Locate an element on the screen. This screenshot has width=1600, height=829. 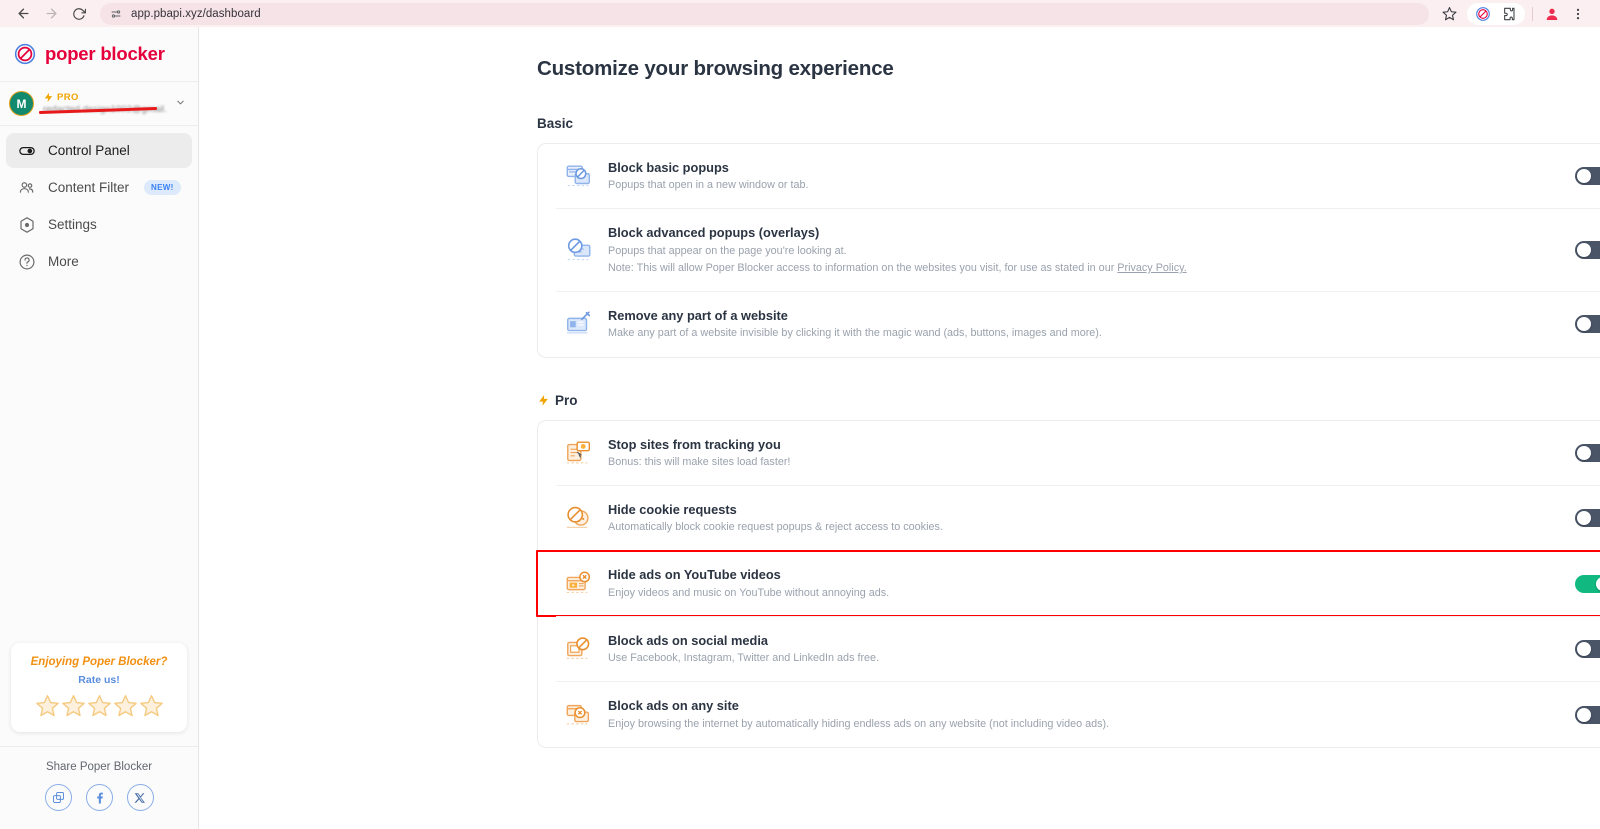
site-settings-icon is located at coordinates (116, 14).